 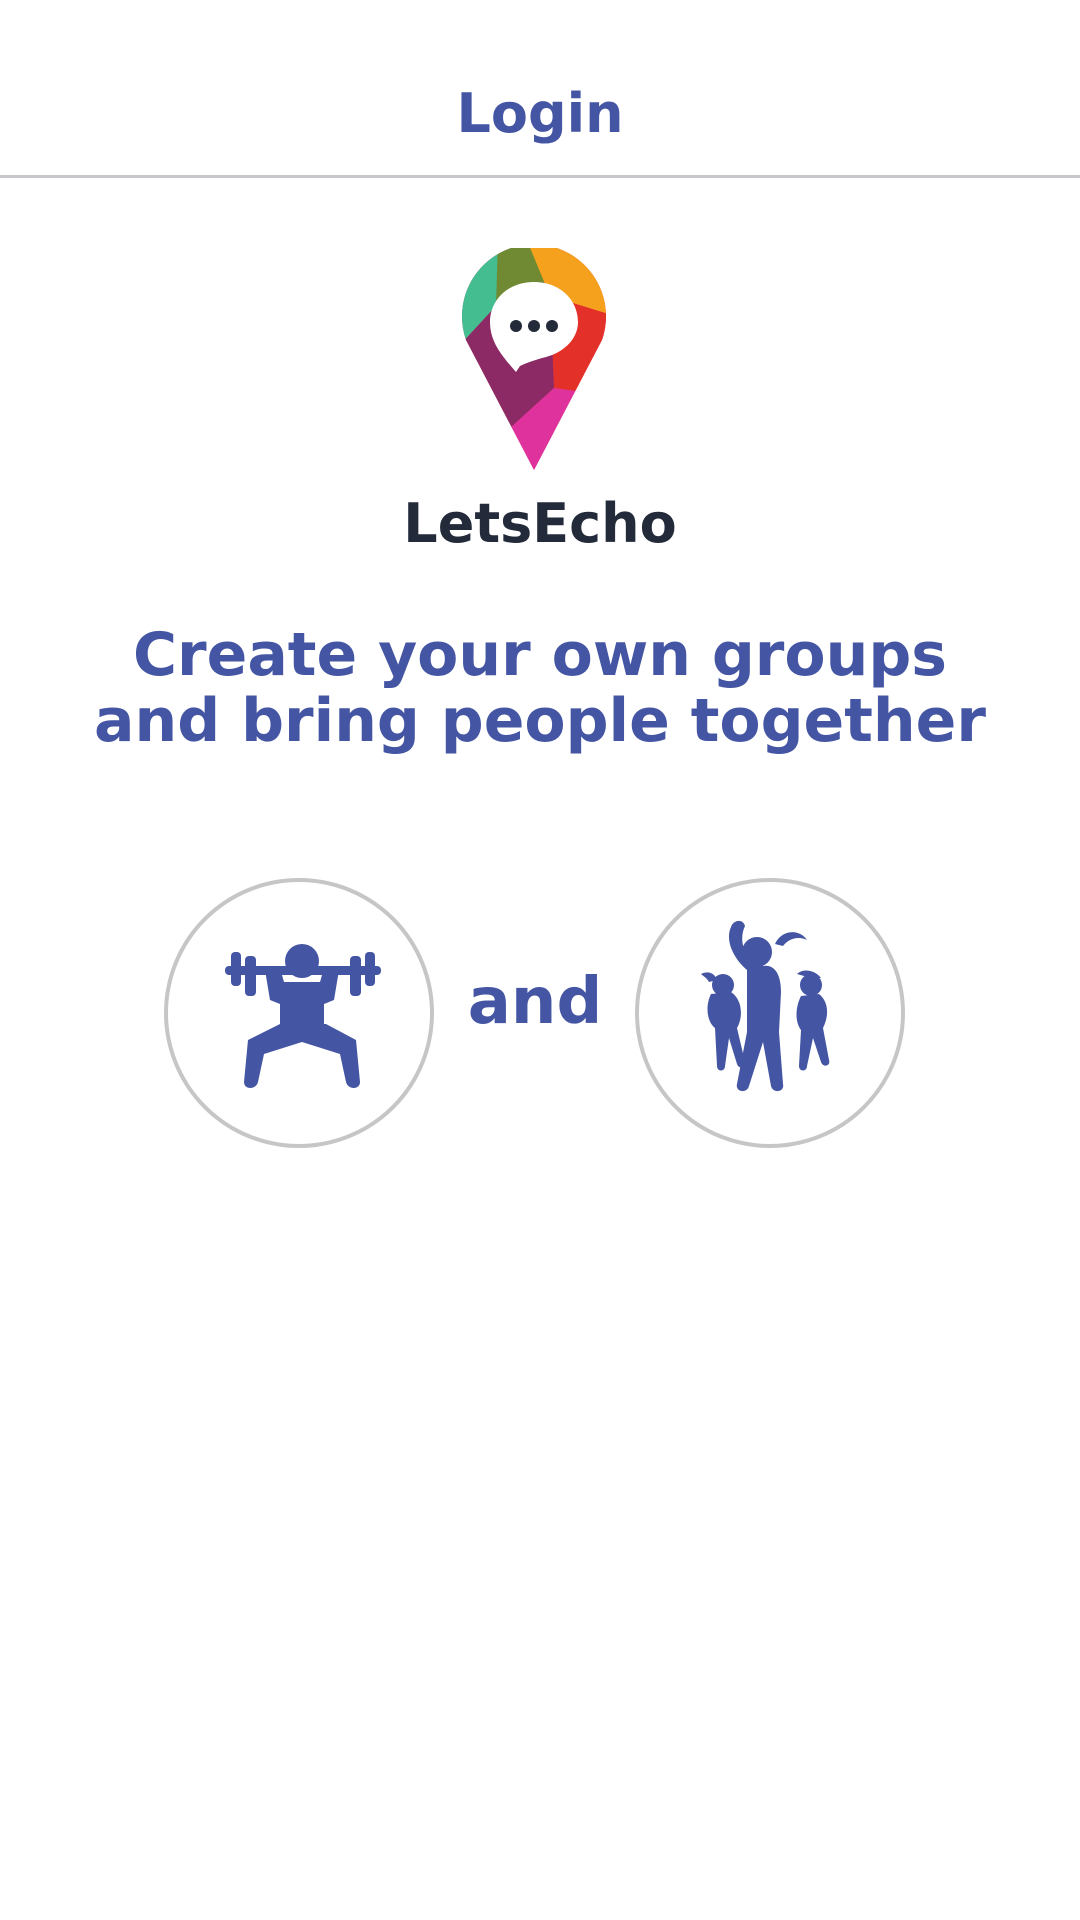 I want to click on header-bar: Login, so click(x=540, y=89).